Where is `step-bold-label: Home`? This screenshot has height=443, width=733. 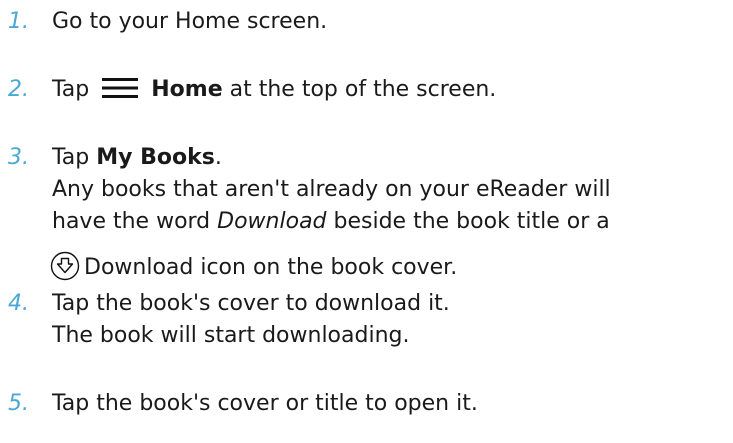 step-bold-label: Home is located at coordinates (187, 89).